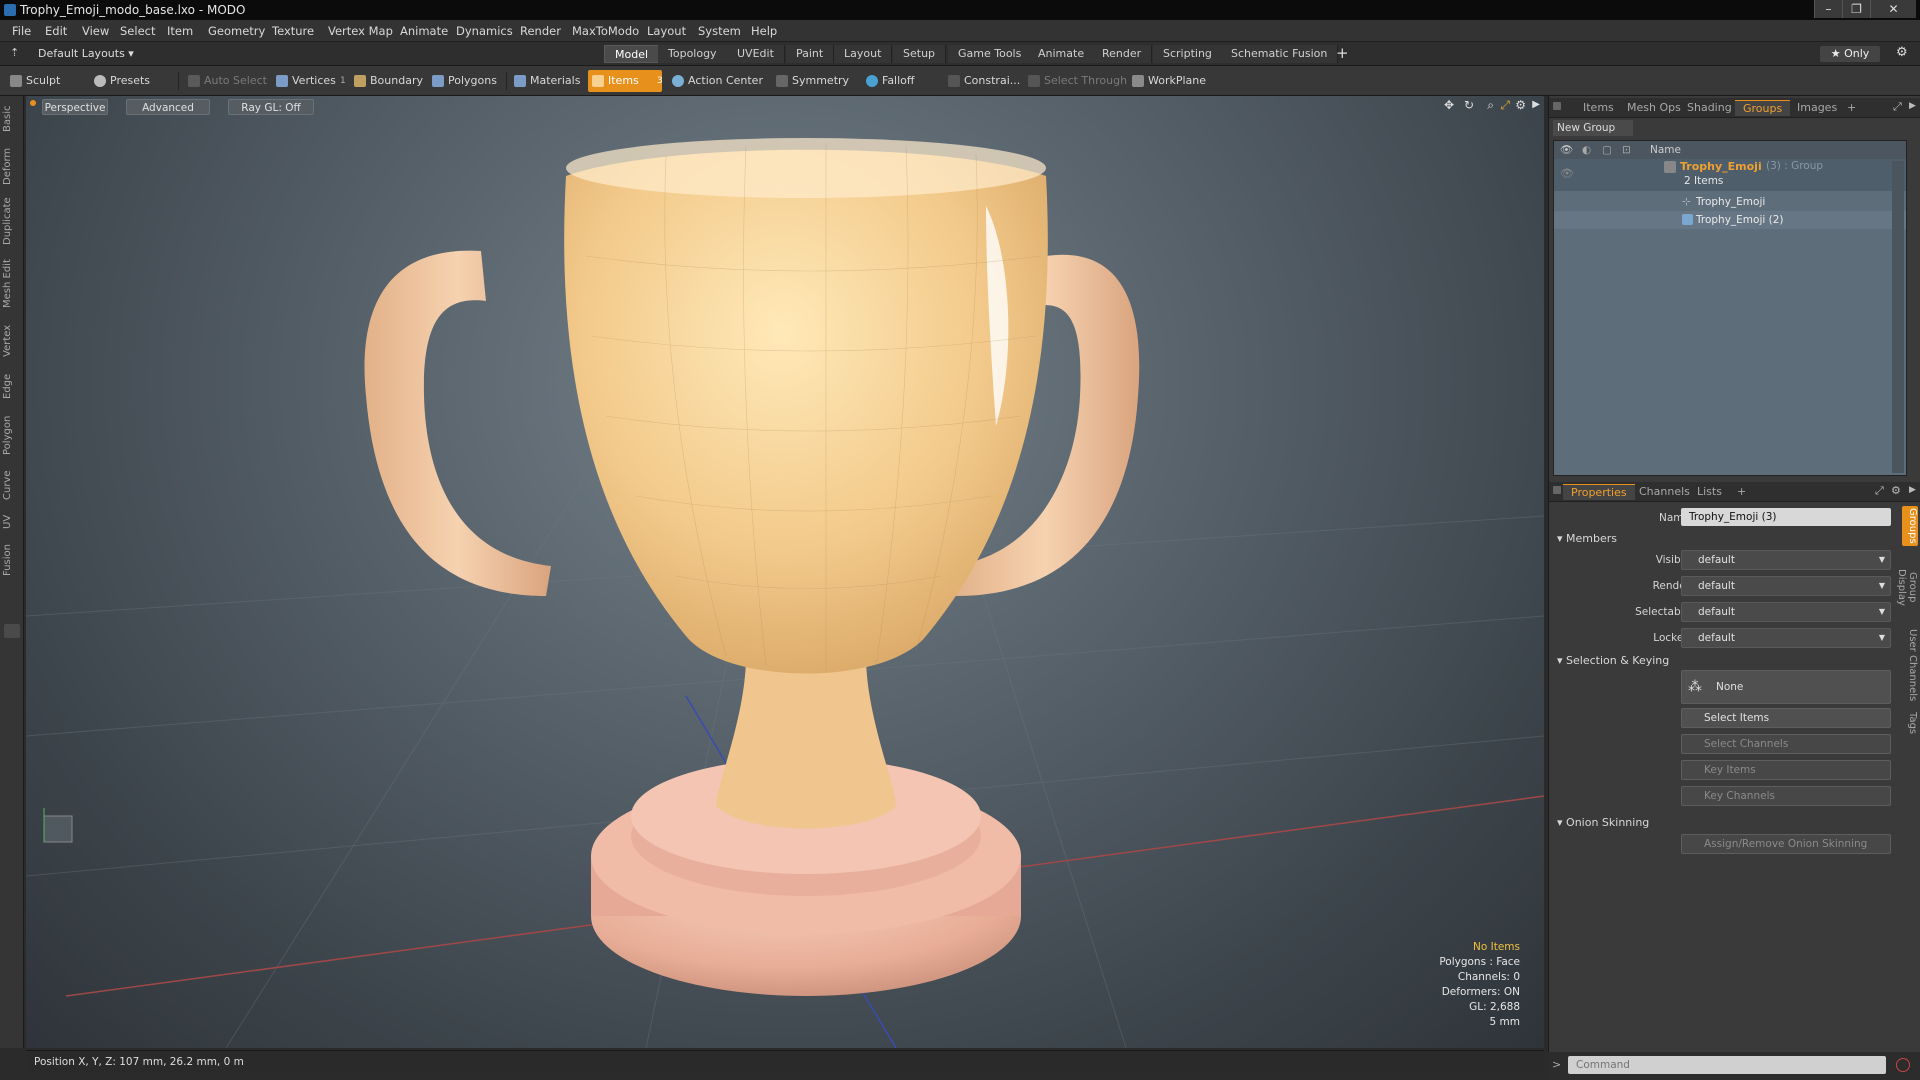  What do you see at coordinates (390, 81) in the screenshot?
I see `boundary-button: Boundary` at bounding box center [390, 81].